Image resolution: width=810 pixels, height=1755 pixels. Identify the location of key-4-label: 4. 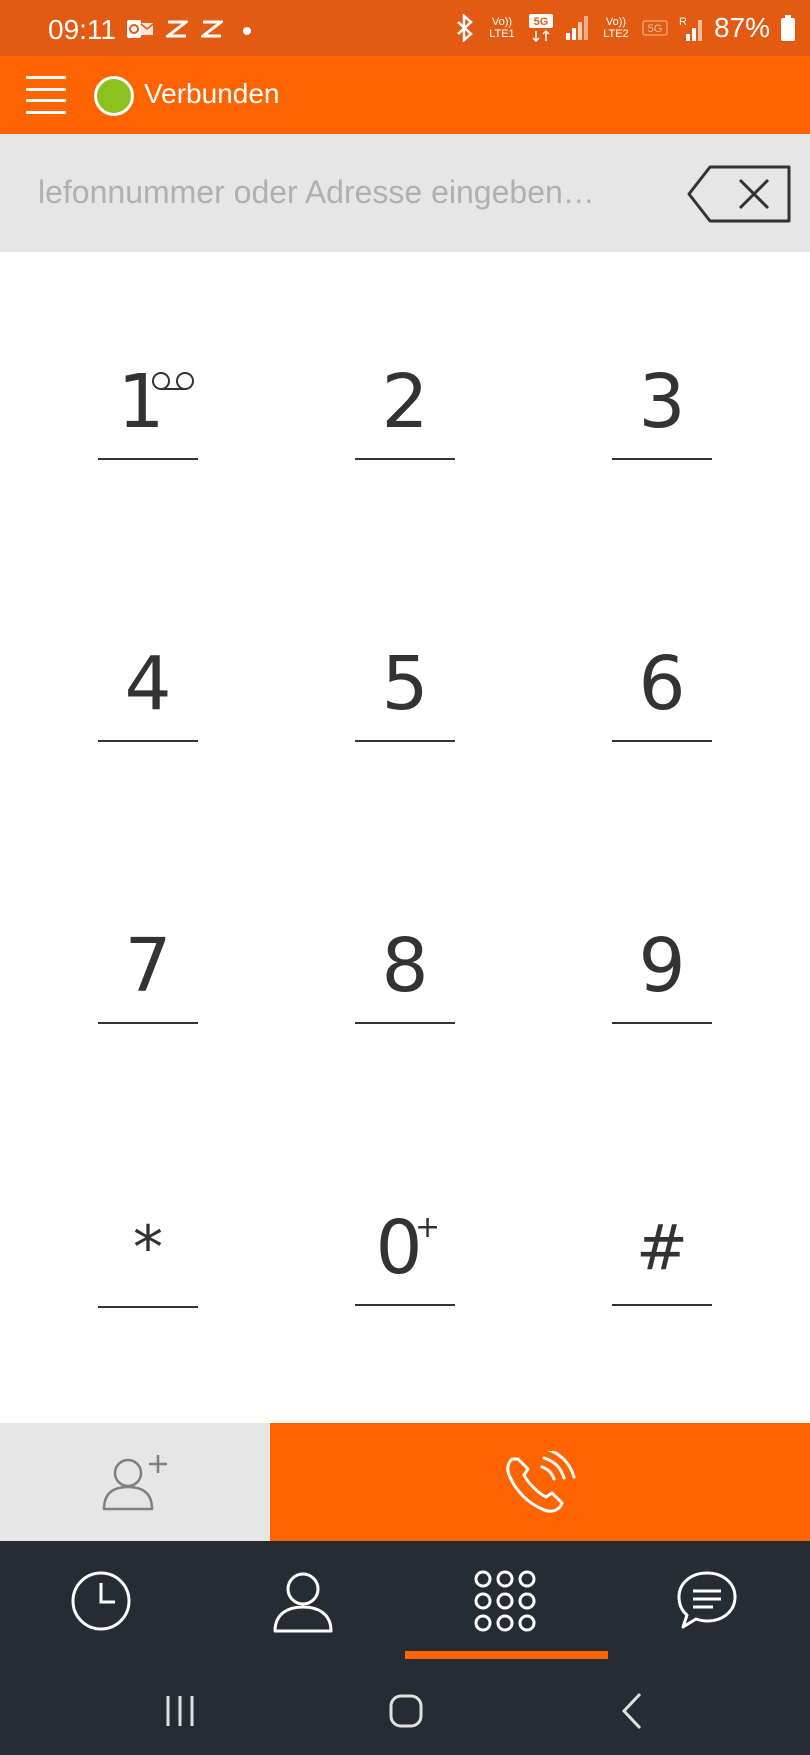
(148, 684).